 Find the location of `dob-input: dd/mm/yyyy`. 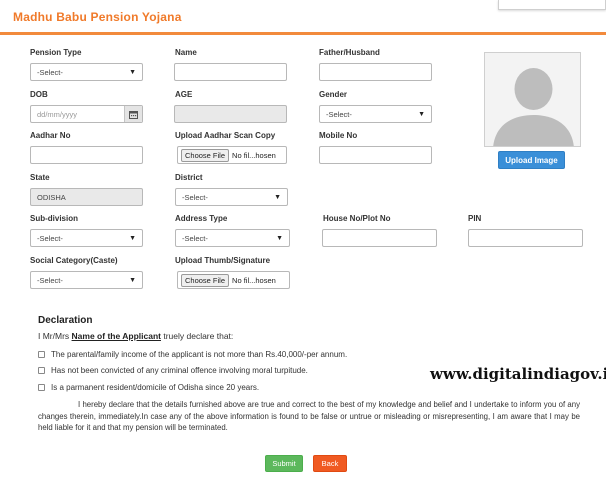

dob-input: dd/mm/yyyy is located at coordinates (86, 114).